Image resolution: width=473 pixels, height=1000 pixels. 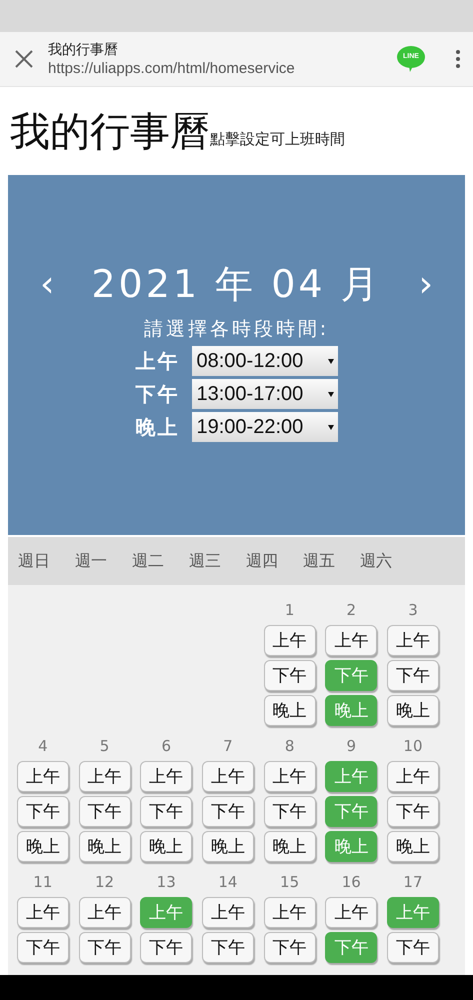 I want to click on day-number: 17, so click(x=413, y=882).